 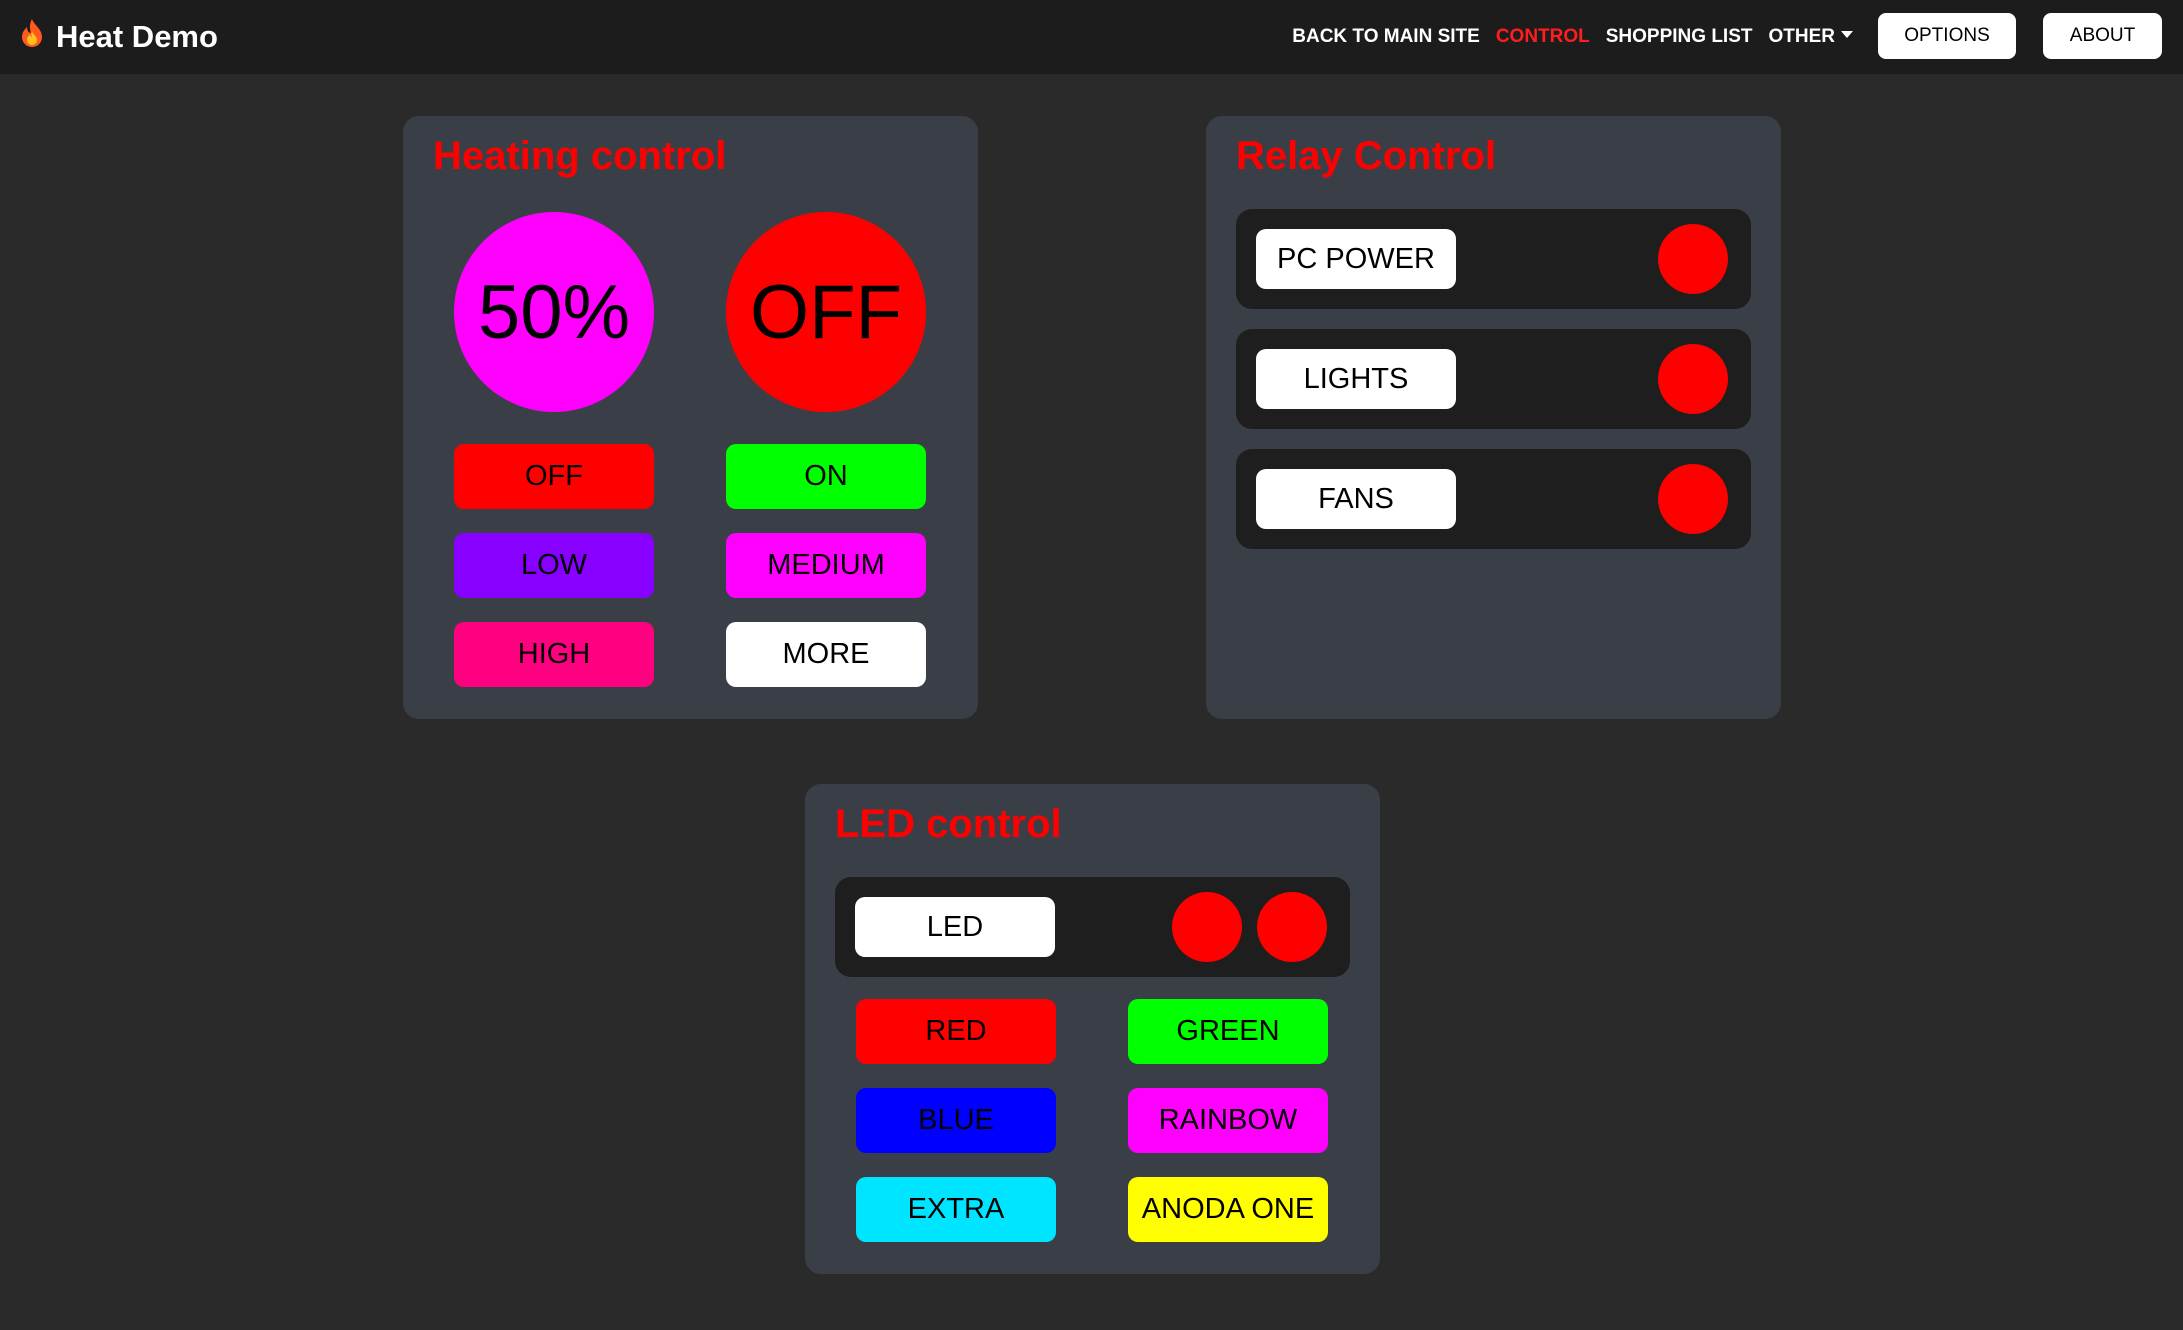 I want to click on led-anoda-one-button: ANODA ONE, so click(x=1228, y=1209).